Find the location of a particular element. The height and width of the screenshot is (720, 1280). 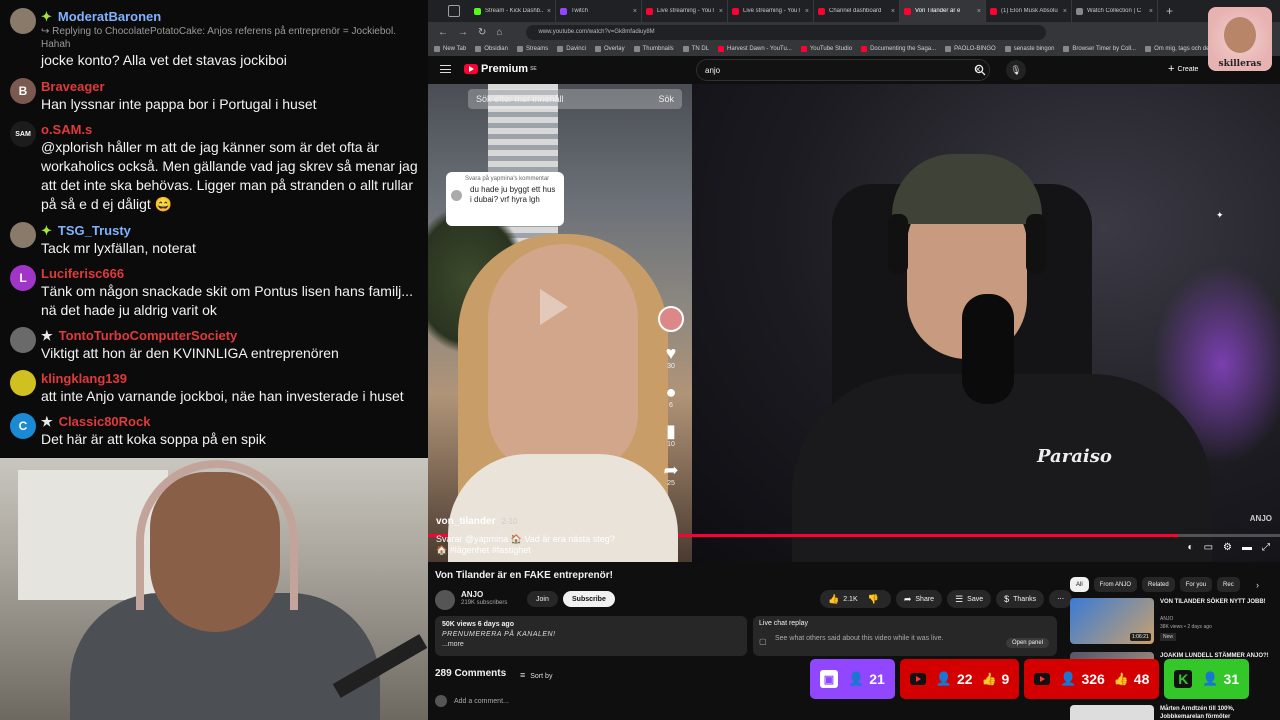

settings-gear-icon: ⚙ is located at coordinates (1227, 547).